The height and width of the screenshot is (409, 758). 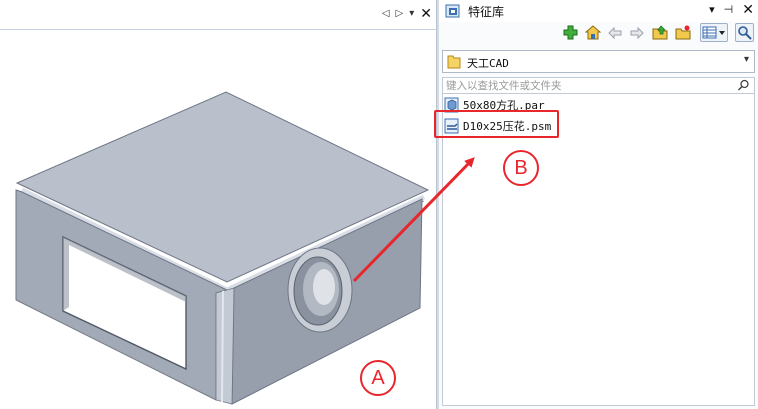 What do you see at coordinates (320, 290) in the screenshot?
I see `embossed-feature` at bounding box center [320, 290].